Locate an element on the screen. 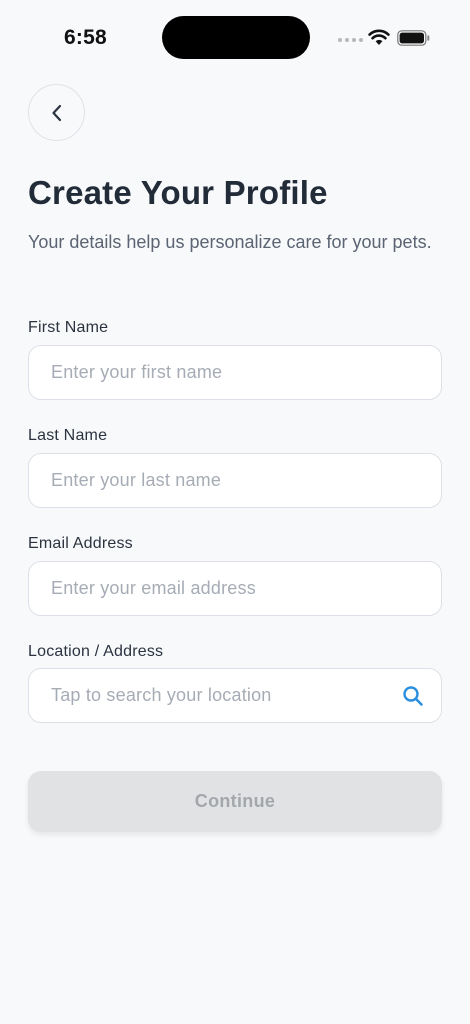 The image size is (470, 1024). last-name-input is located at coordinates (235, 480).